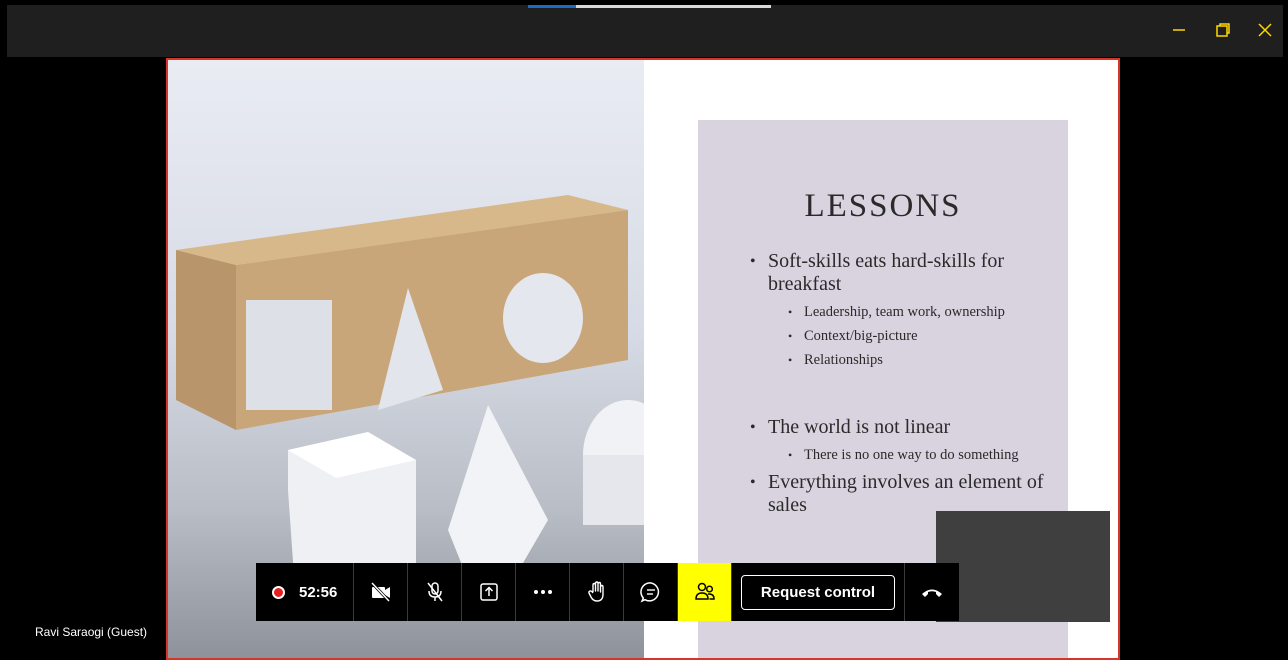 This screenshot has height=660, width=1288. Describe the element at coordinates (918, 360) in the screenshot. I see `sub-bullet-3: Relationships` at that location.